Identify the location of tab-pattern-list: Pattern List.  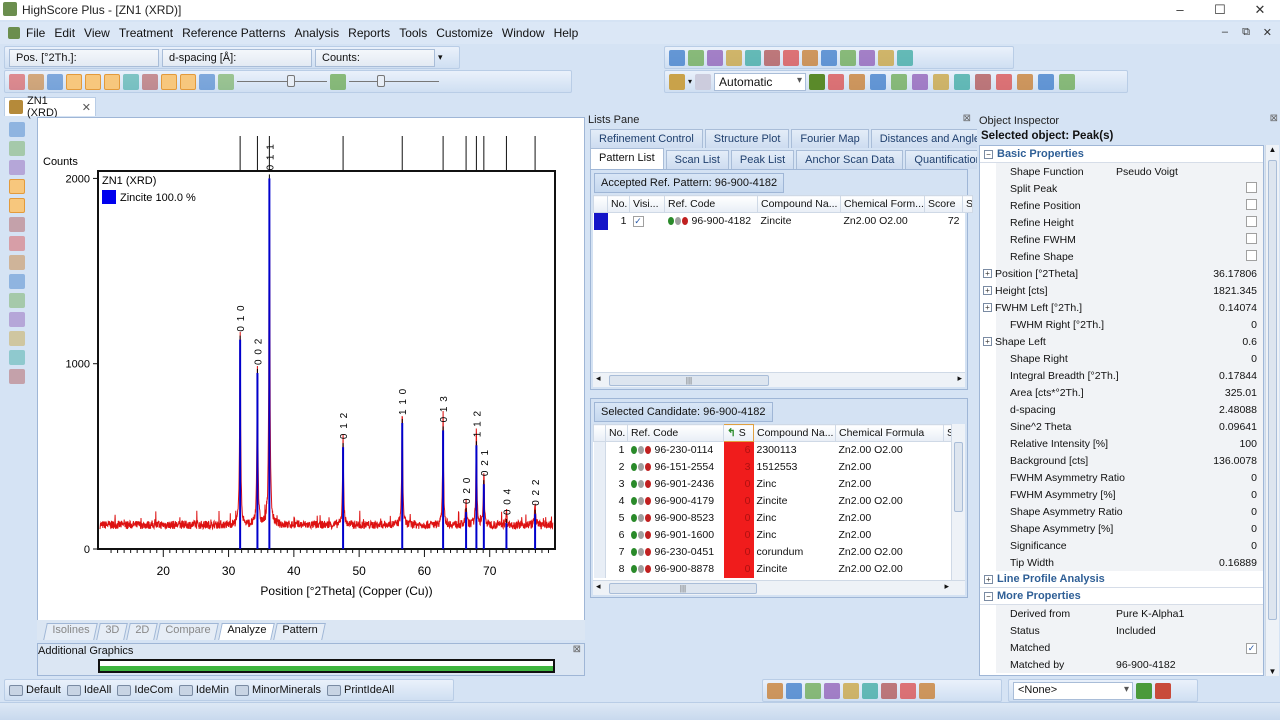
(627, 158).